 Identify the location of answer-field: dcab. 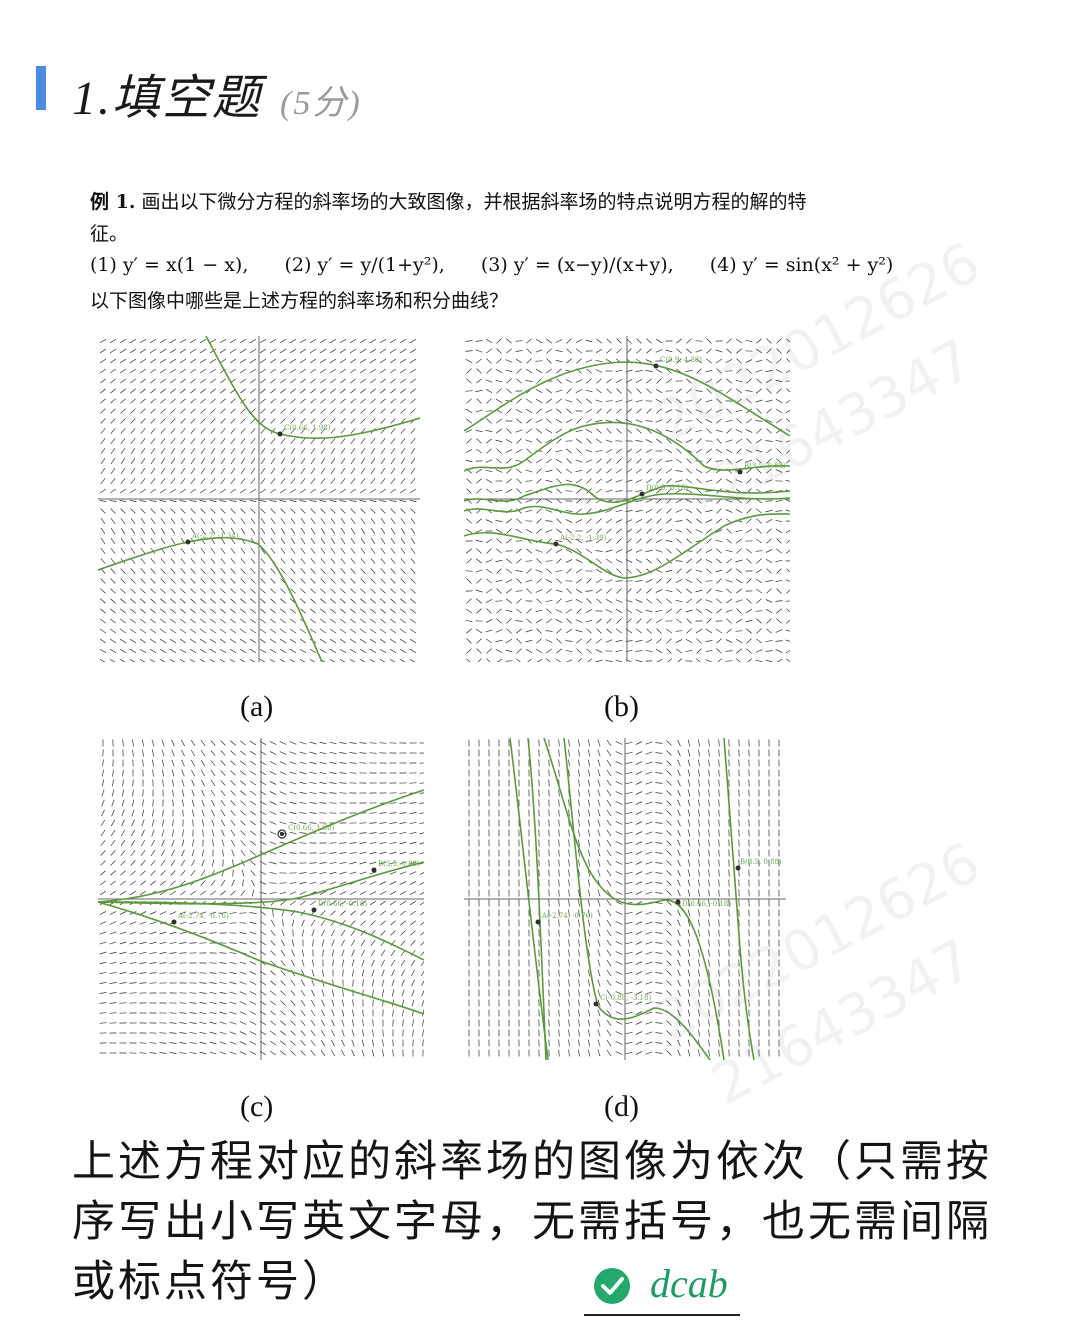
(662, 1287).